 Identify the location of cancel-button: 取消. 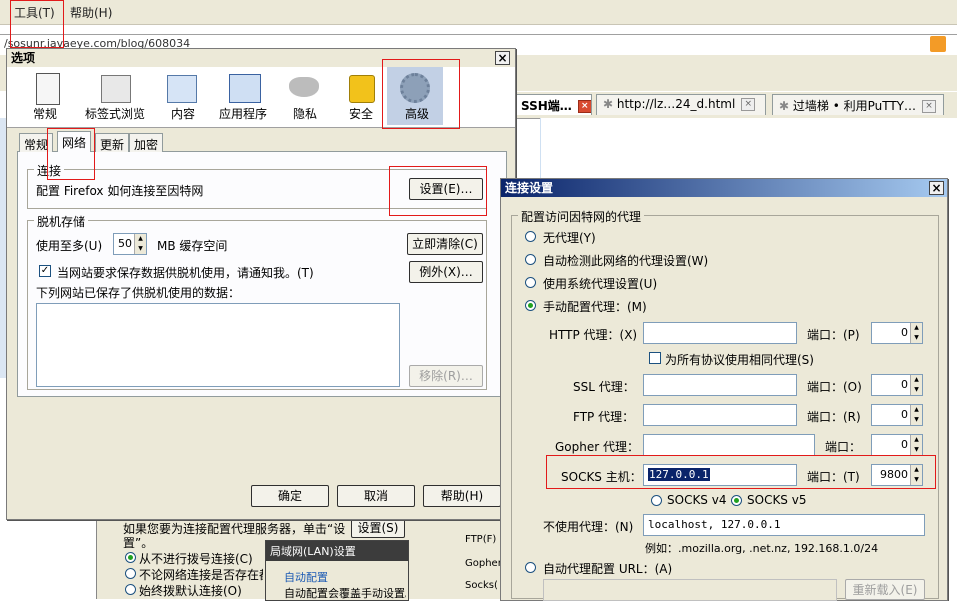
(376, 496).